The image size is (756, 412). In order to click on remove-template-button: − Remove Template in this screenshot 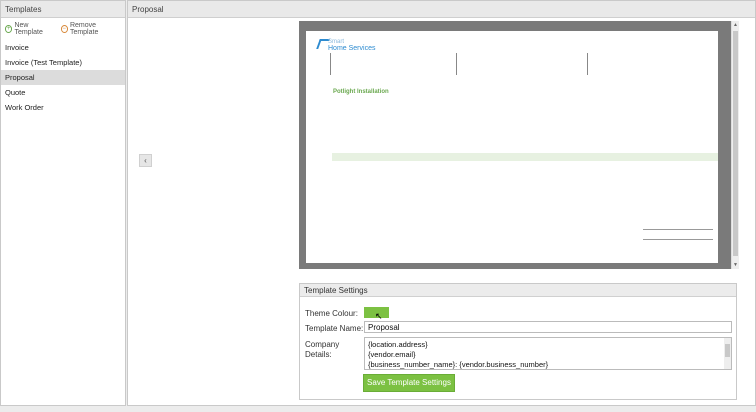, I will do `click(91, 29)`.